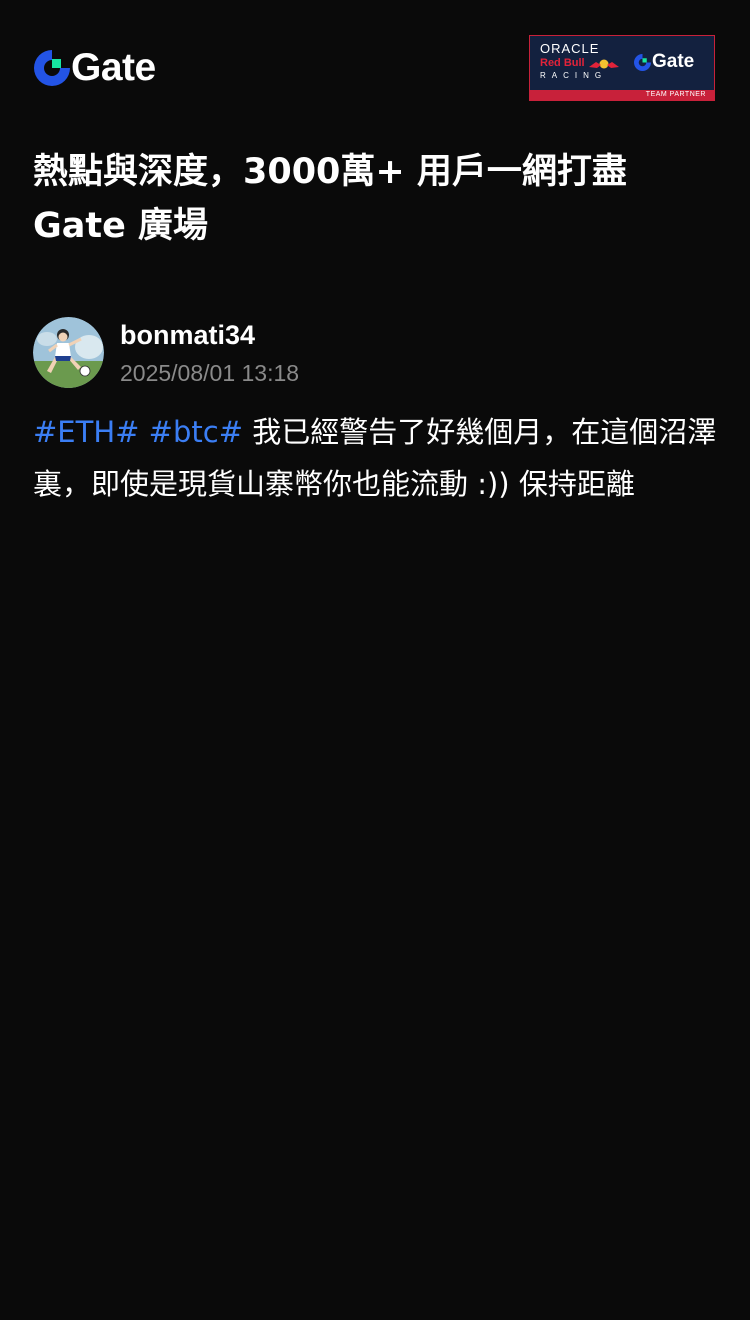  Describe the element at coordinates (86, 432) in the screenshot. I see `hashtag-link: #ETH#` at that location.